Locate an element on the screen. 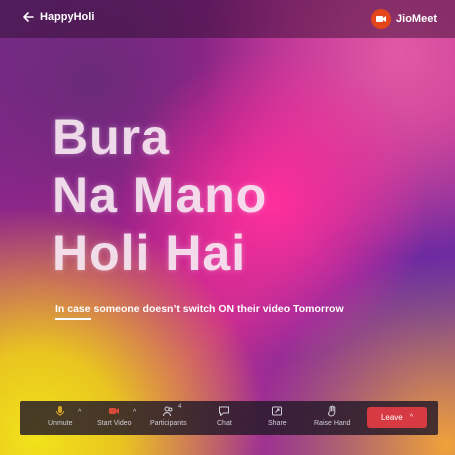  share-button: Share is located at coordinates (277, 416).